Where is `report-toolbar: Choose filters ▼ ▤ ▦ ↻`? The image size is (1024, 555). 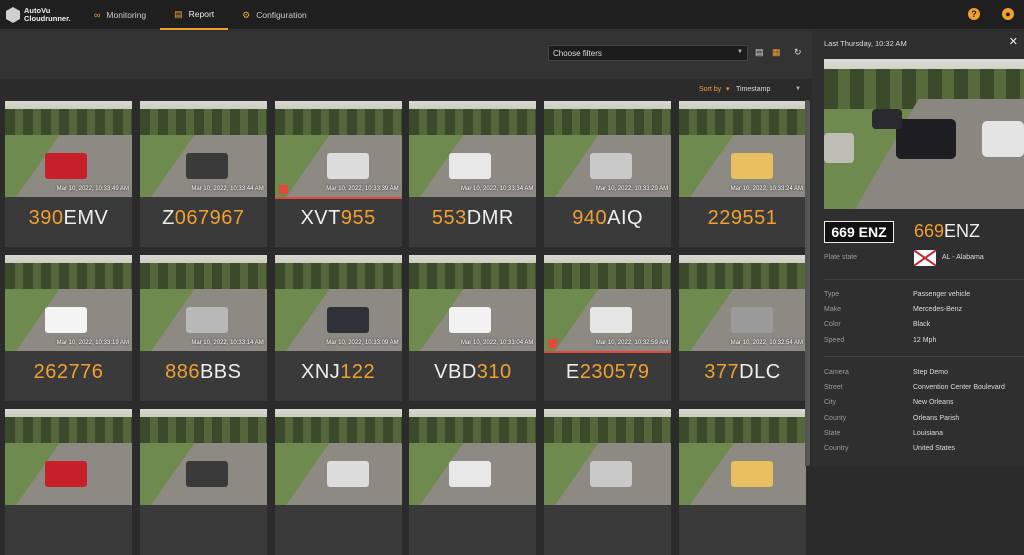 report-toolbar: Choose filters ▼ ▤ ▦ ↻ is located at coordinates (406, 55).